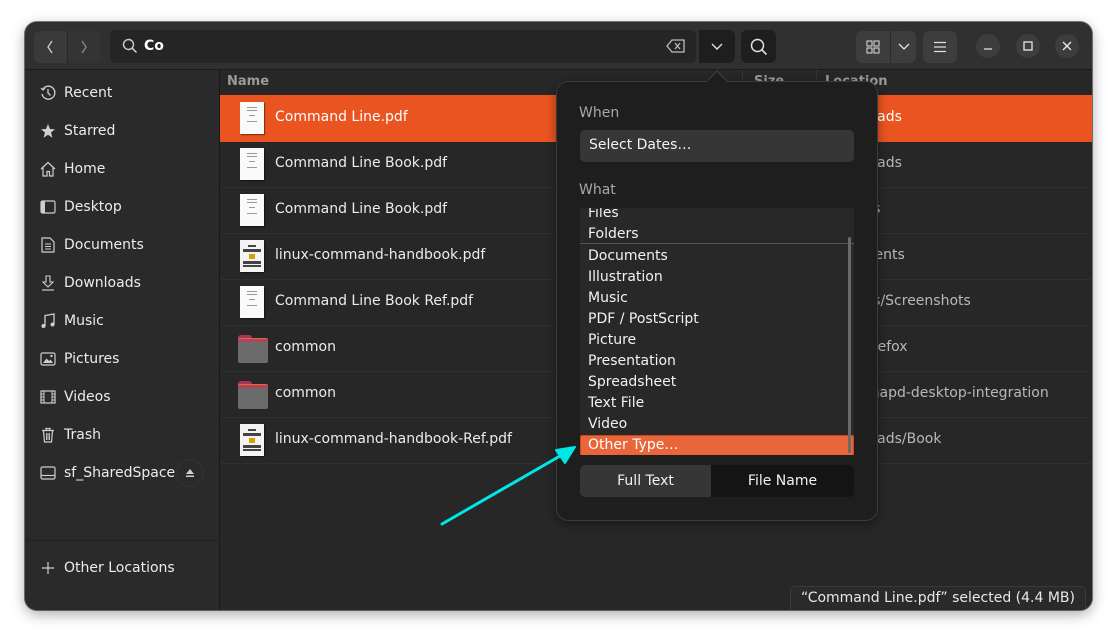 The width and height of the screenshot is (1117, 639). What do you see at coordinates (603, 214) in the screenshot?
I see `file-type-item: Files` at bounding box center [603, 214].